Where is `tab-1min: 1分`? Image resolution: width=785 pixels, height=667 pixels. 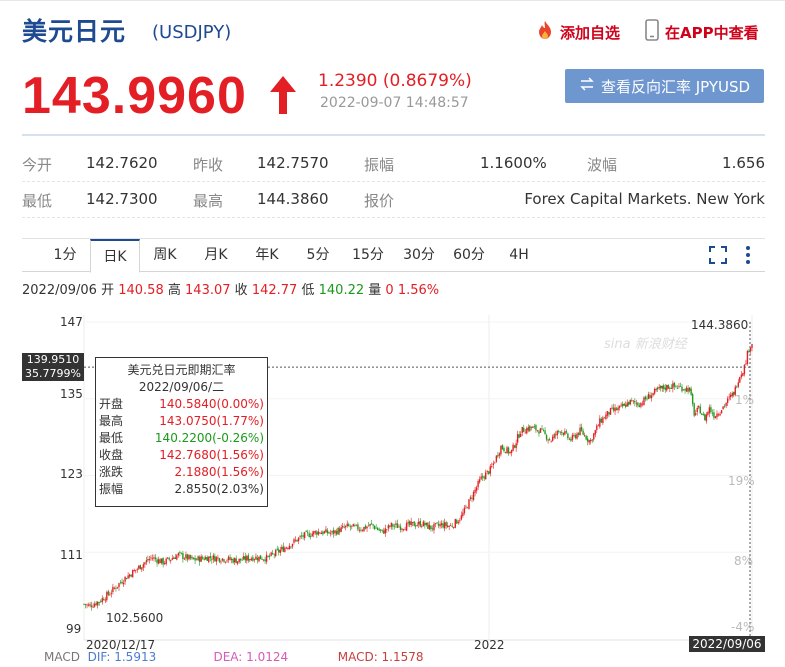
tab-1min: 1分 is located at coordinates (65, 255).